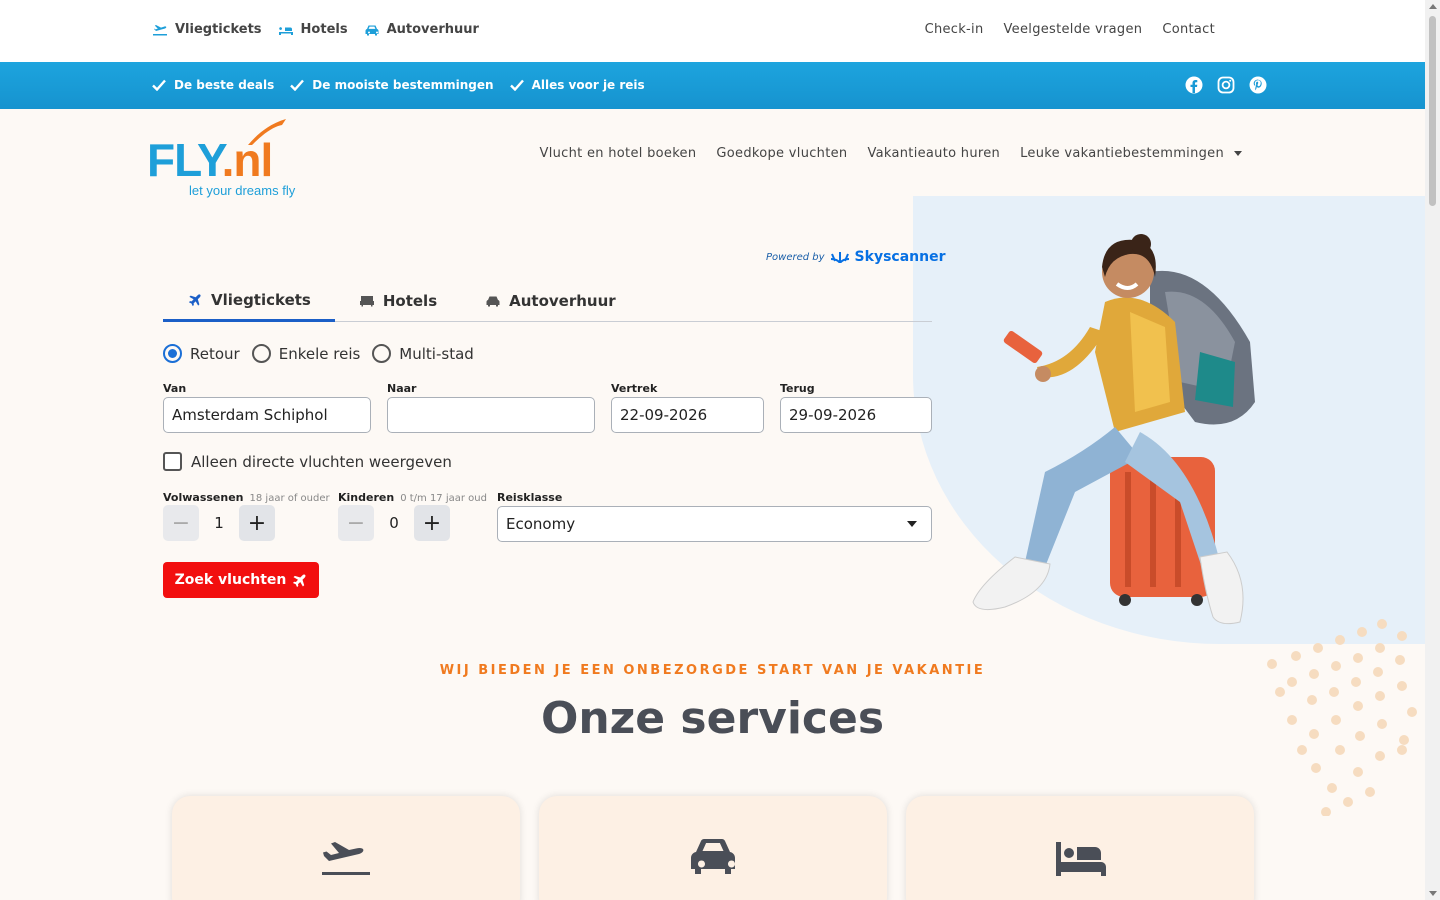 The image size is (1440, 900). I want to click on radio-multicity: Multi-stad, so click(423, 353).